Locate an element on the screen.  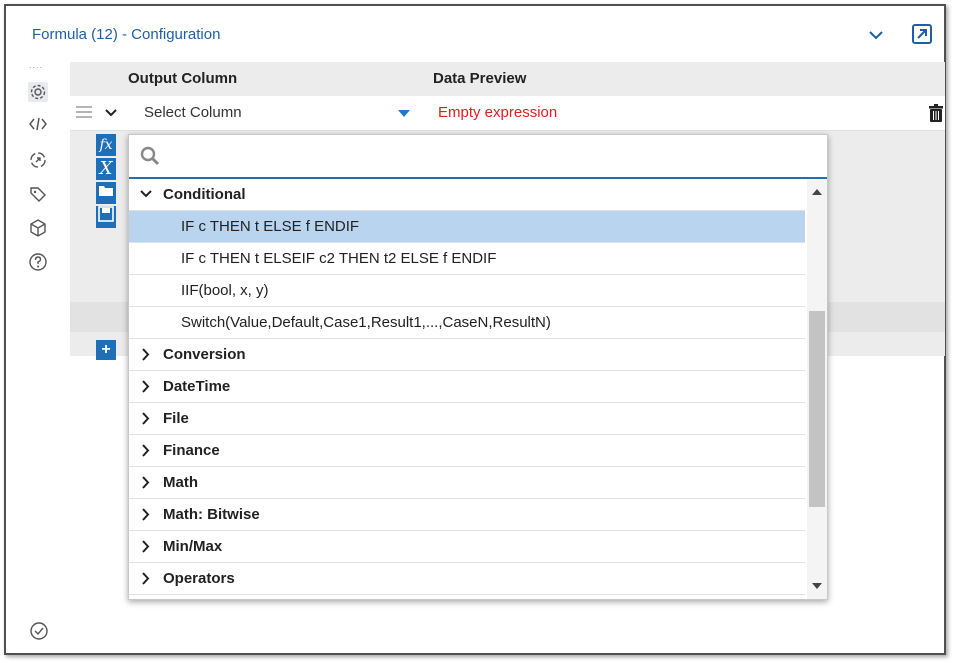
variable-x-button: X is located at coordinates (106, 169).